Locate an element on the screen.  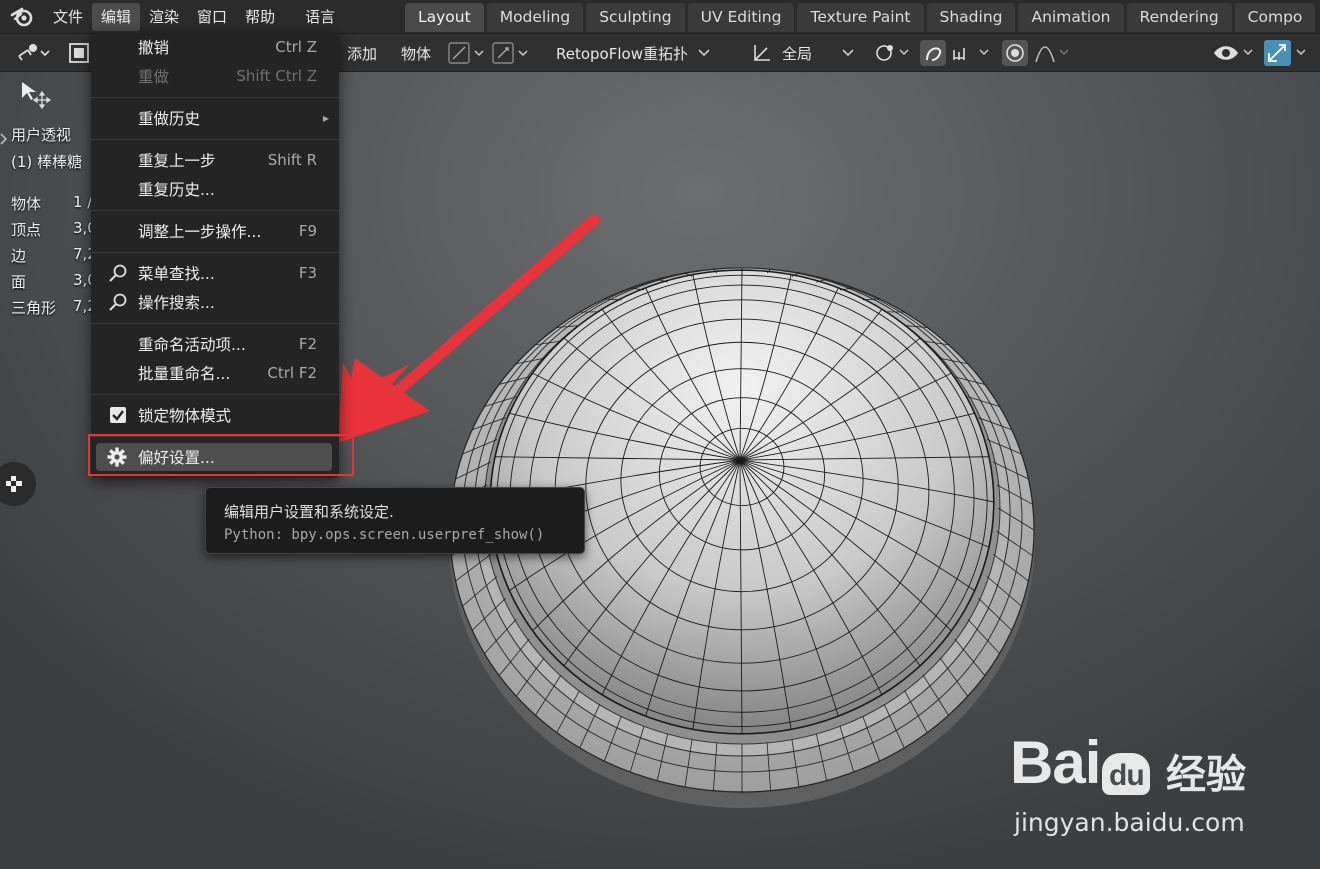
menu-item-menu-search: 菜单查找... F3 is located at coordinates (215, 273).